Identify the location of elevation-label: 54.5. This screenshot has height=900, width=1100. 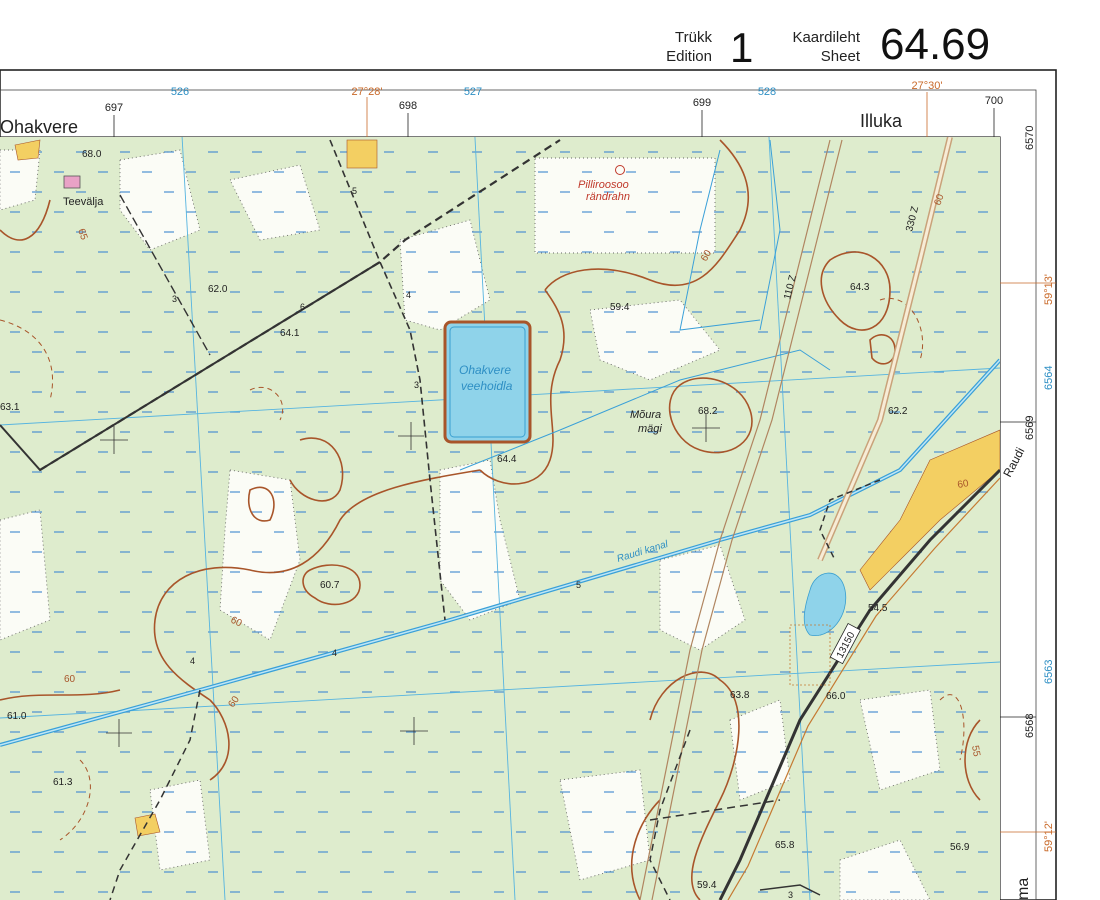
(878, 608).